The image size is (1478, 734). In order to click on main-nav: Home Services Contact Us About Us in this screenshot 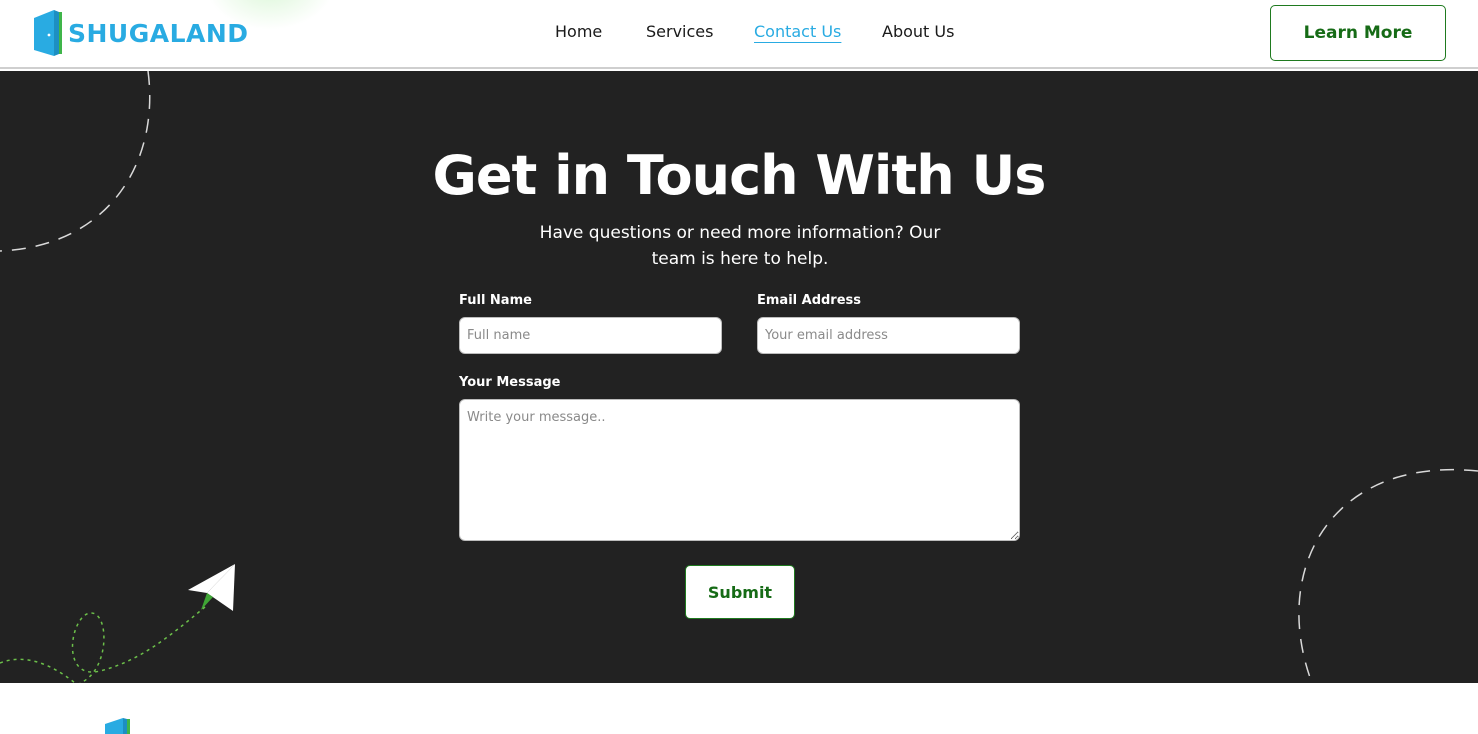, I will do `click(739, 34)`.